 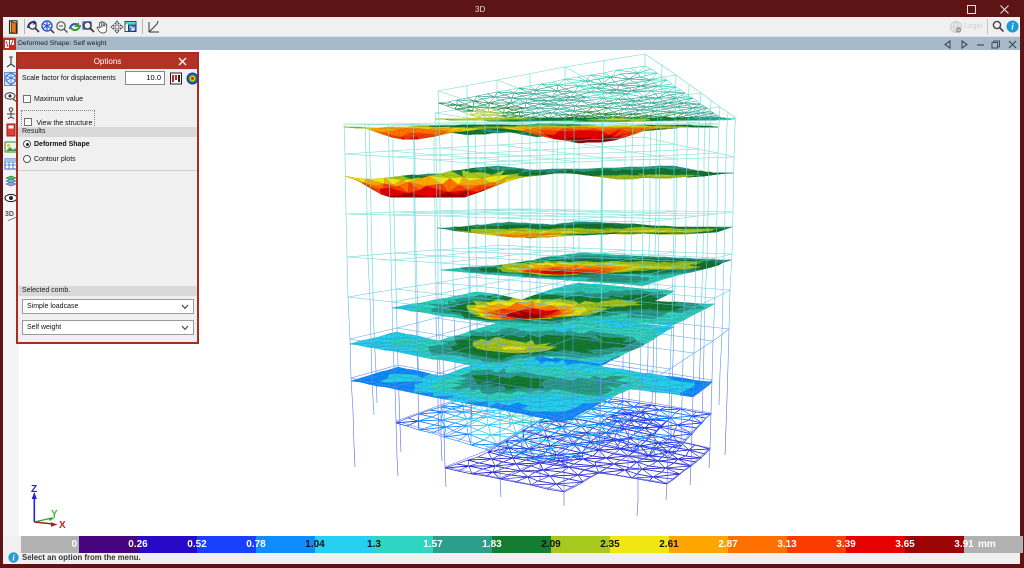 I want to click on svg-text: Z, so click(x=34, y=489).